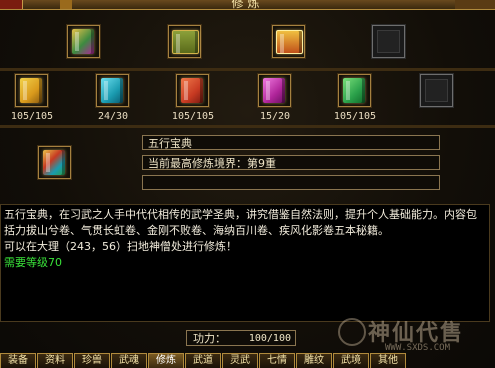 Image resolution: width=495 pixels, height=368 pixels. I want to click on book-bundle-slot, so click(83, 41).